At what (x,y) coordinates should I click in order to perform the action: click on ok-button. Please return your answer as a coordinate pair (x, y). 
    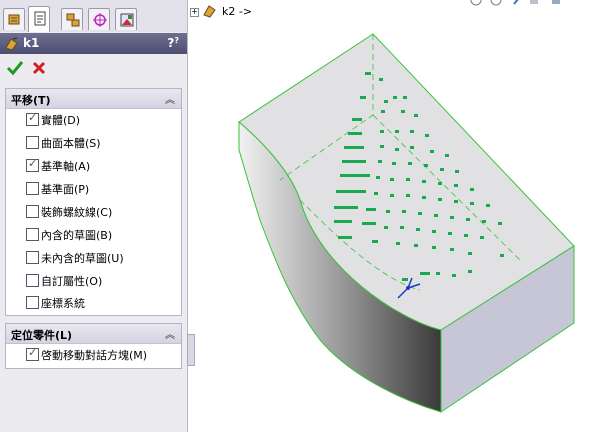
    Looking at the image, I should click on (15, 69).